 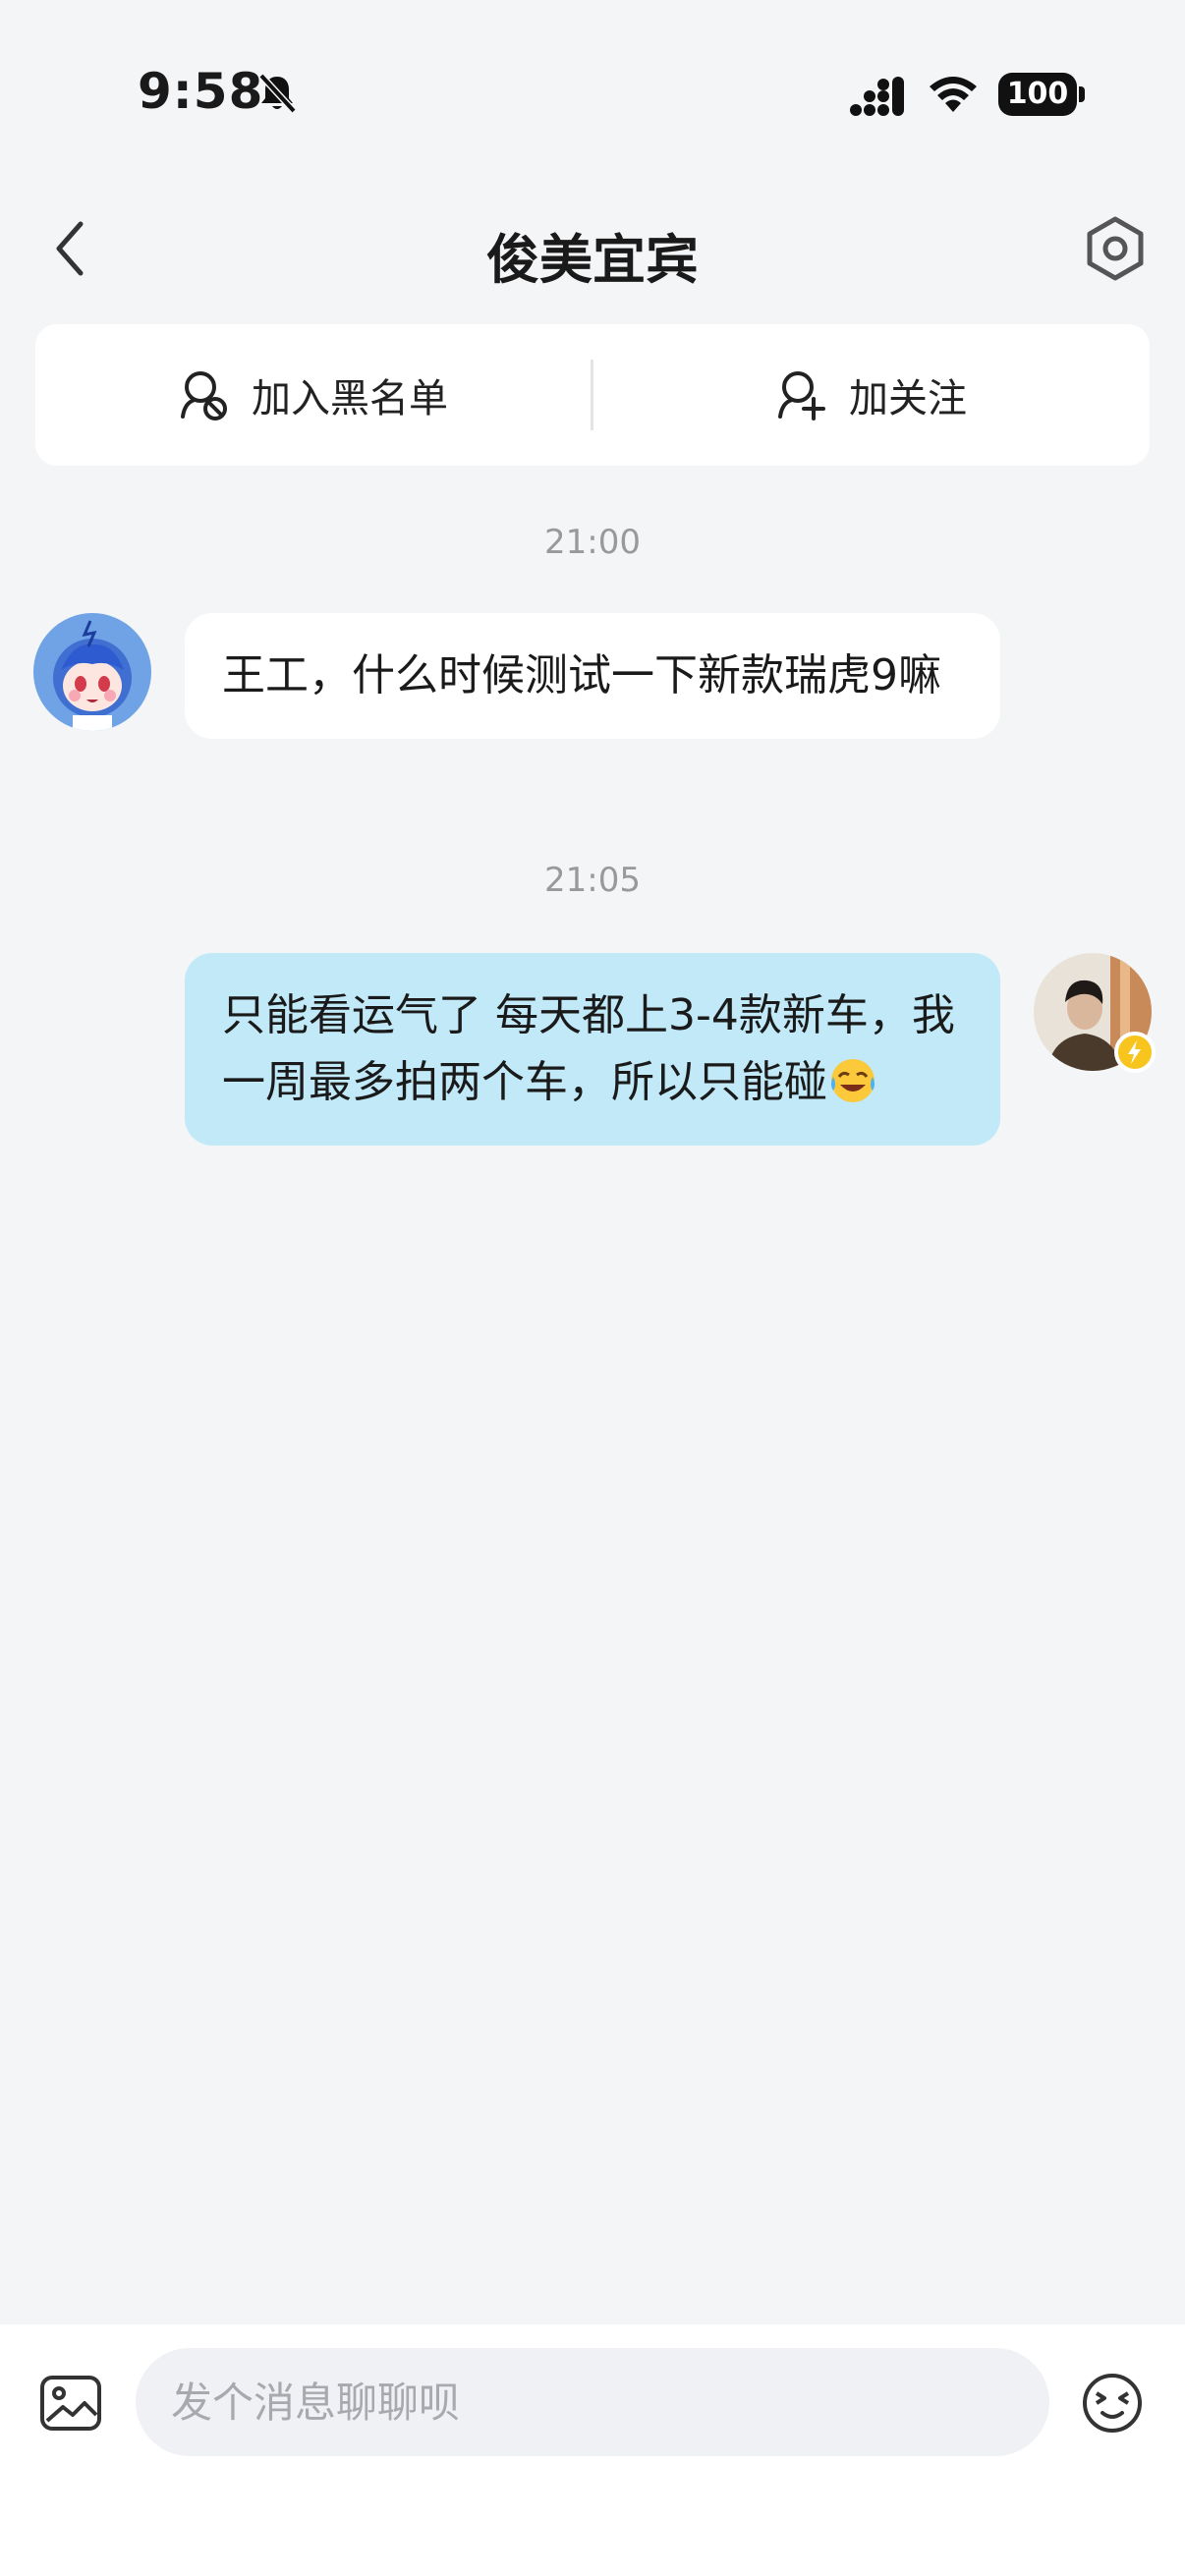 What do you see at coordinates (1115, 248) in the screenshot?
I see `settings-icon` at bounding box center [1115, 248].